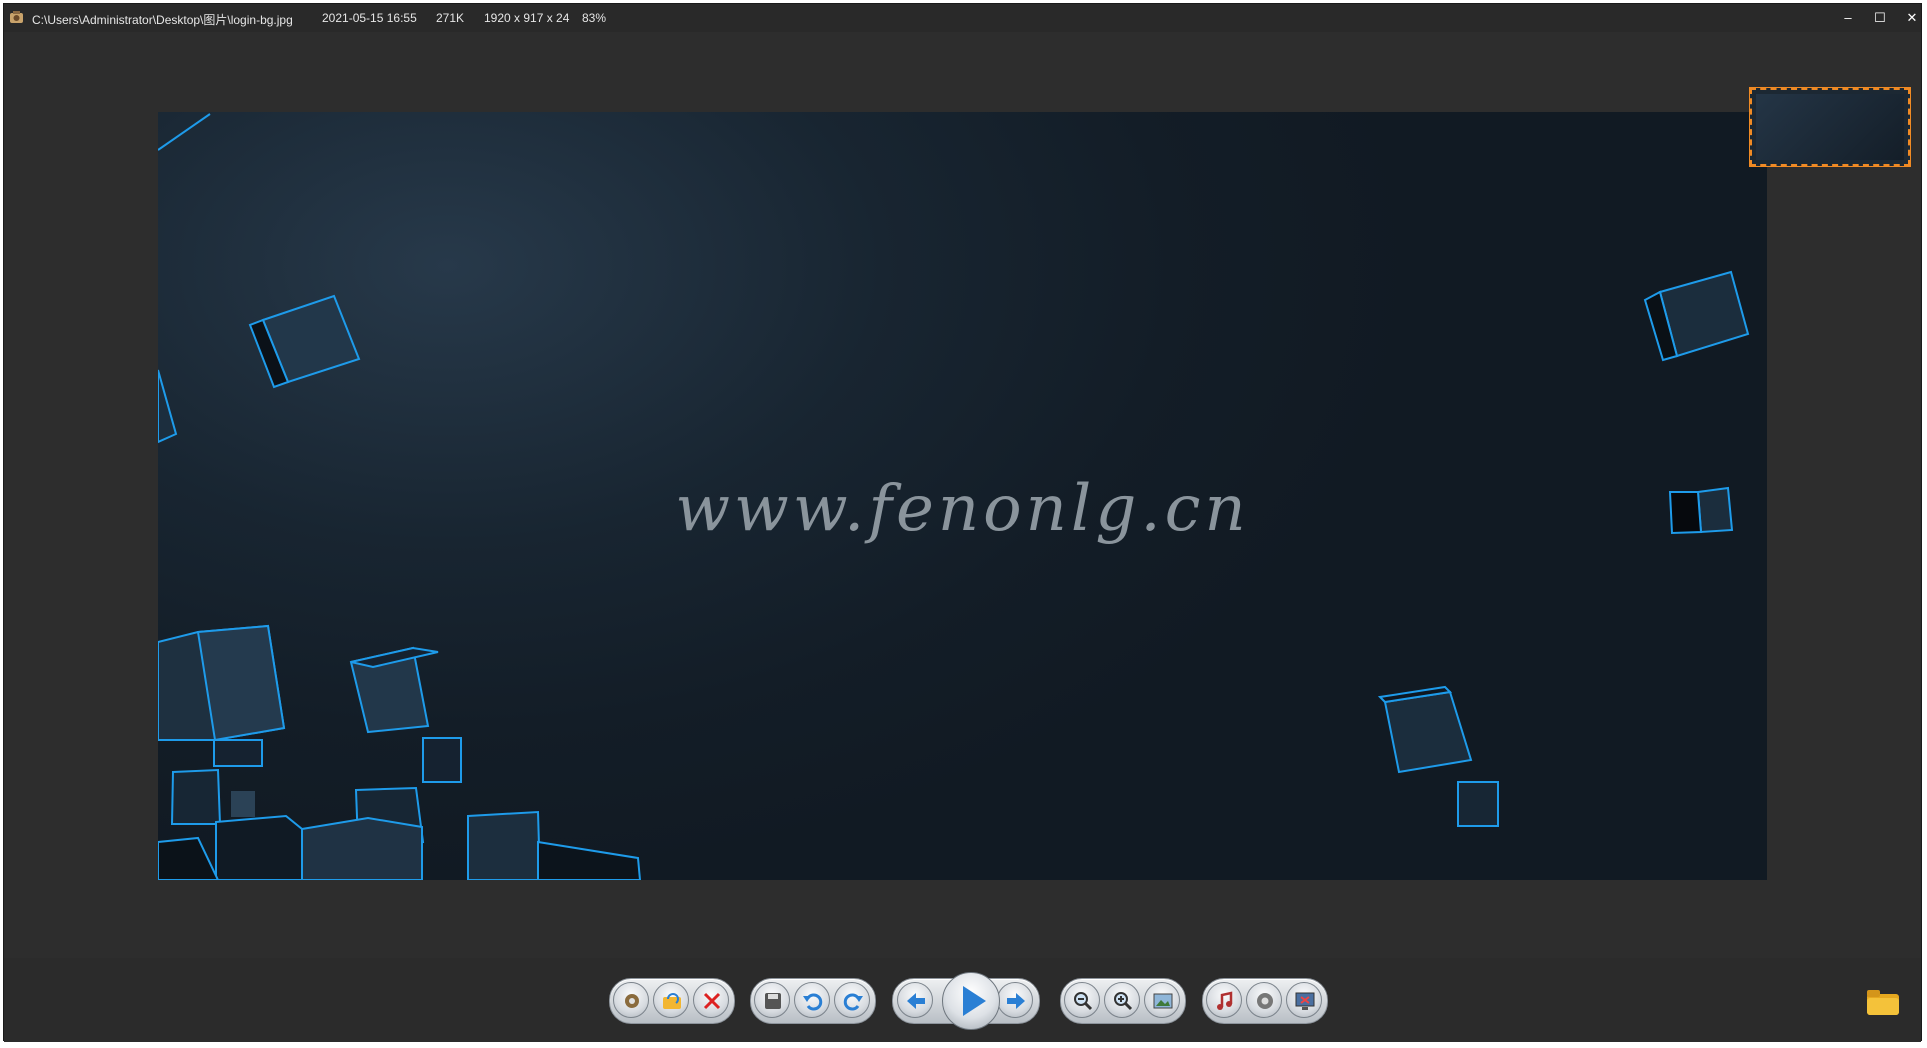  I want to click on zoom-level: 83%, so click(594, 18).